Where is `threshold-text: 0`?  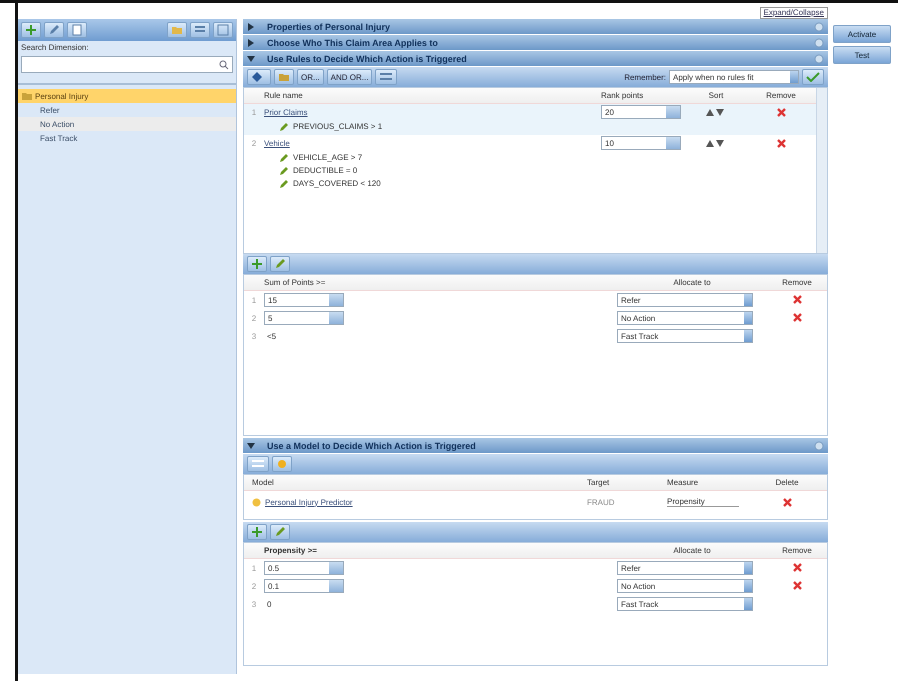
threshold-text: 0 is located at coordinates (269, 604).